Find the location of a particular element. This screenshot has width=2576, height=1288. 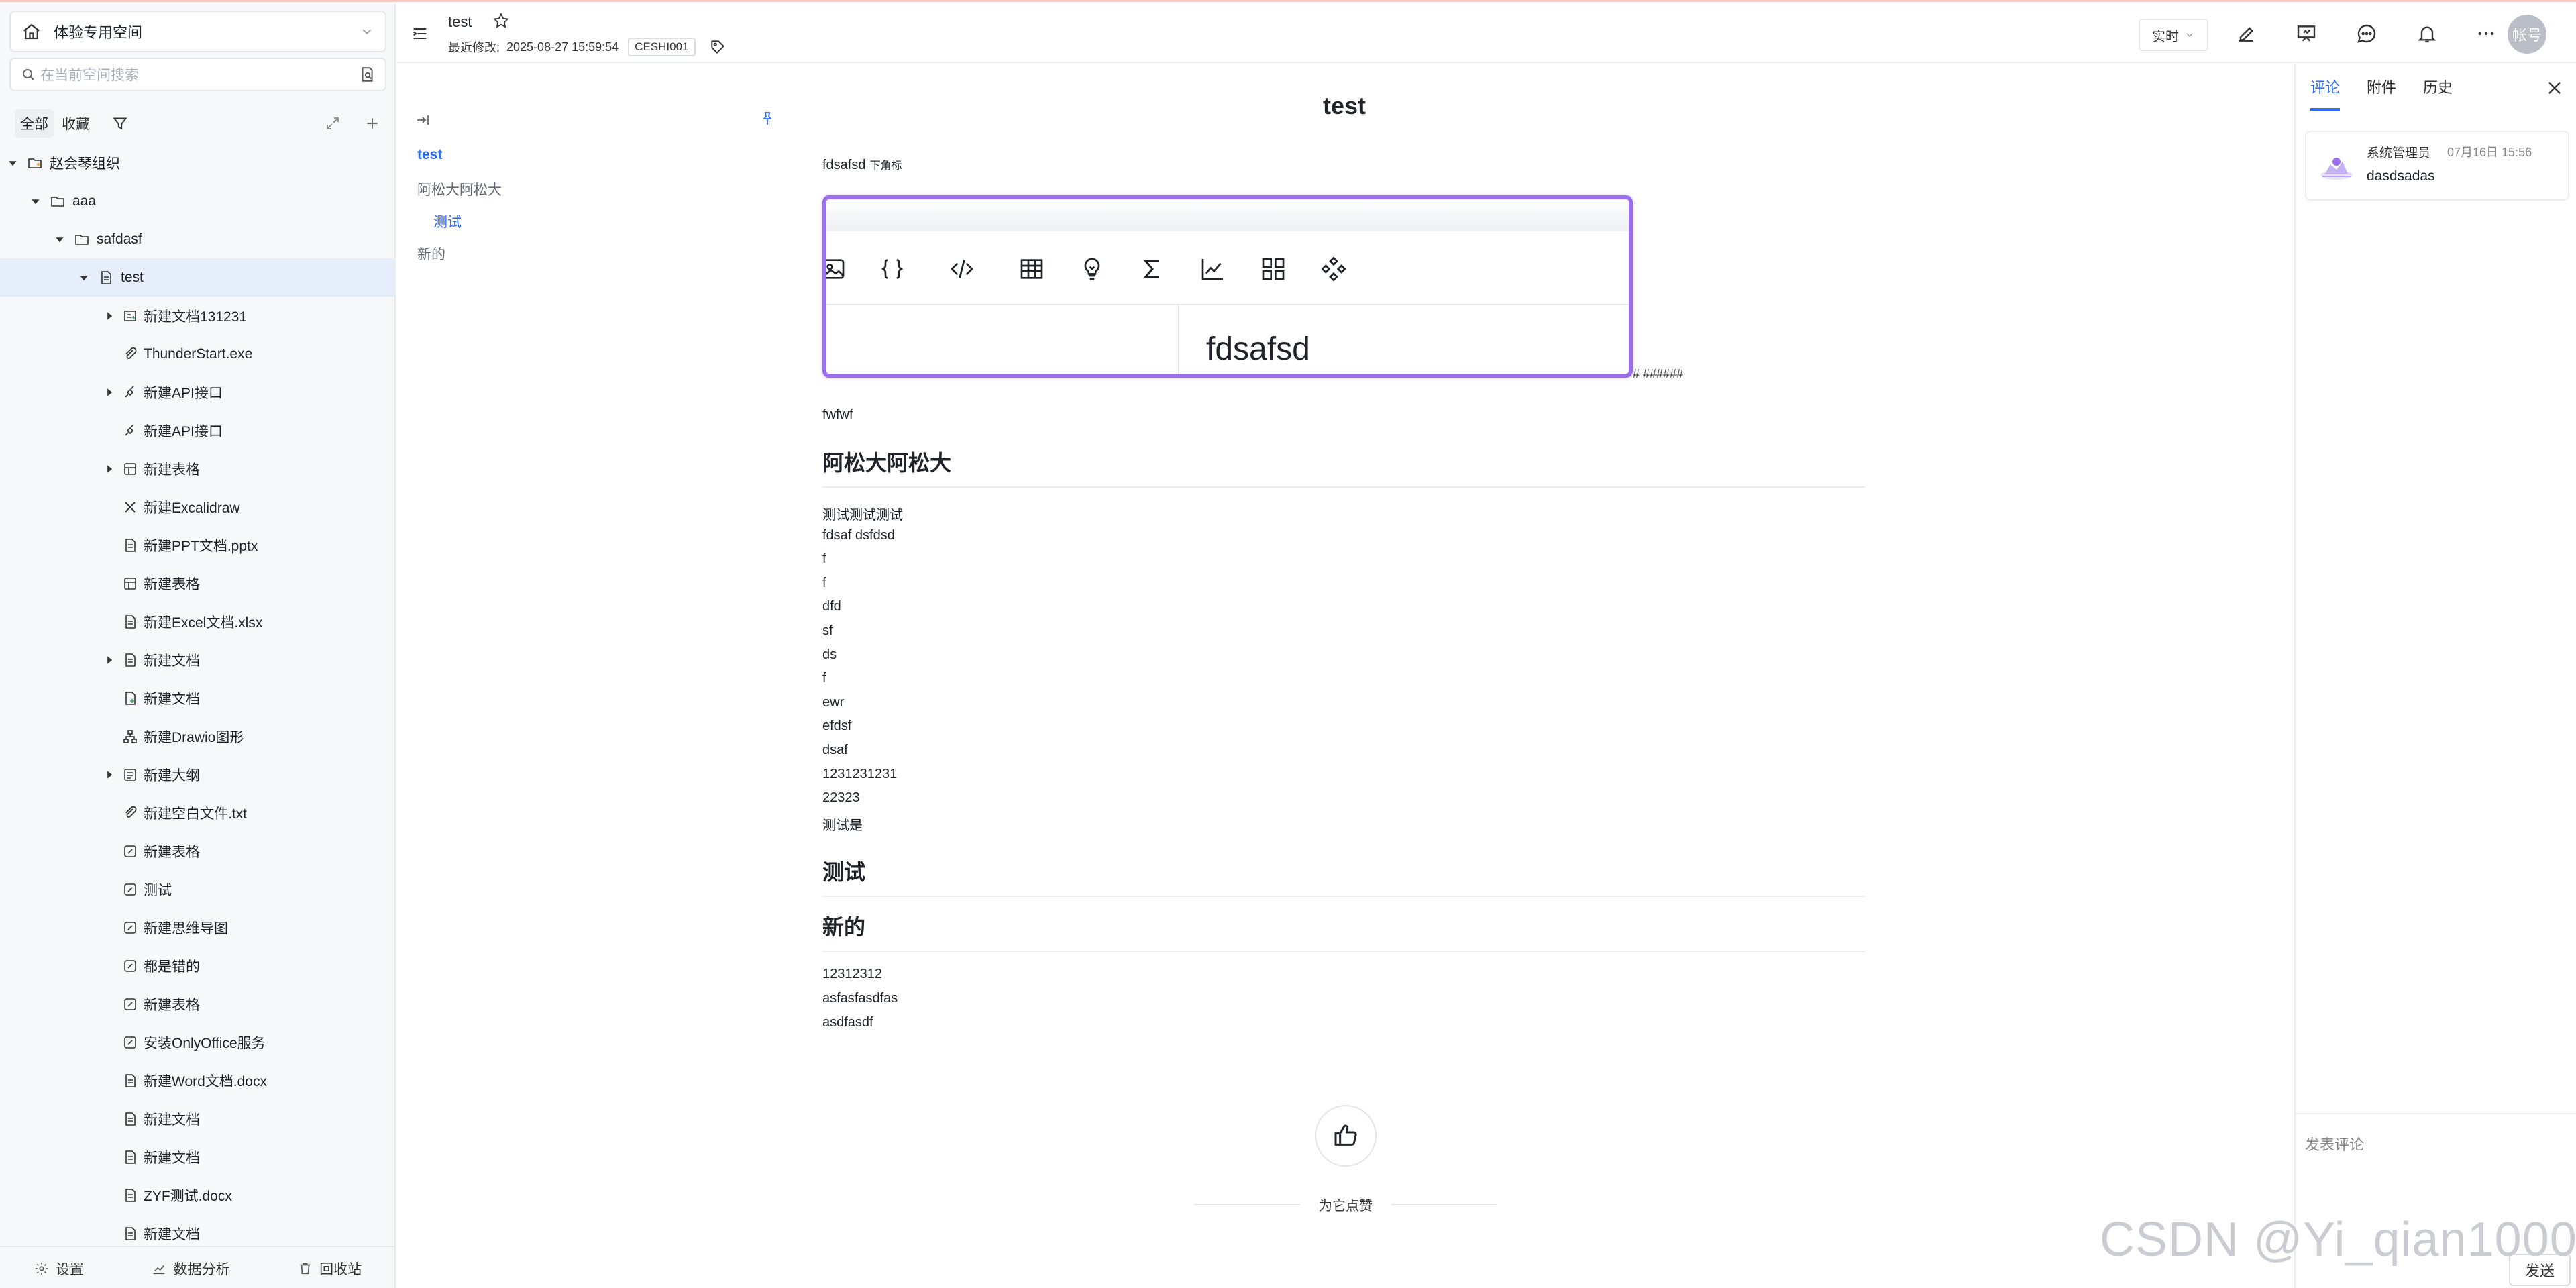

tree-node: 测试 is located at coordinates (198, 889).